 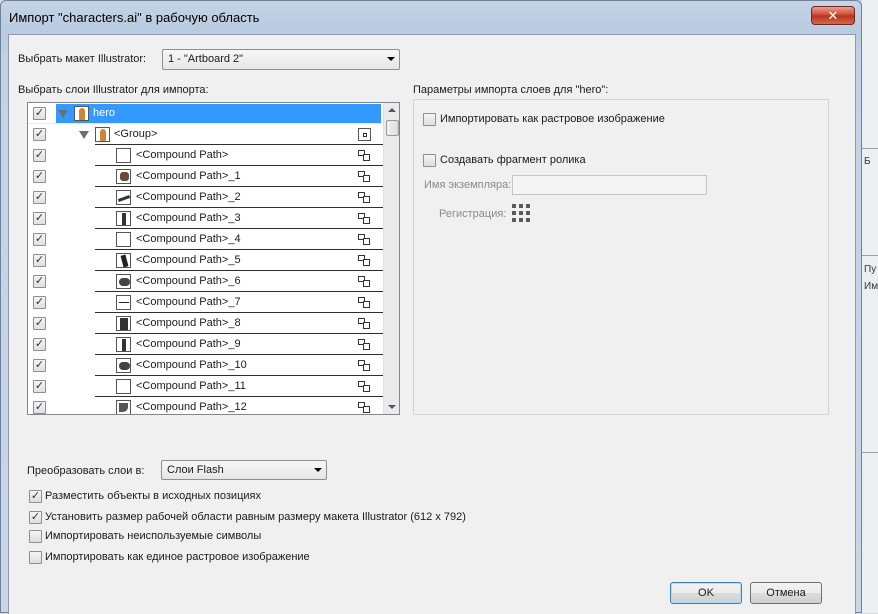 I want to click on layer-row: ✓ <Compound Path>_8, so click(x=205, y=323).